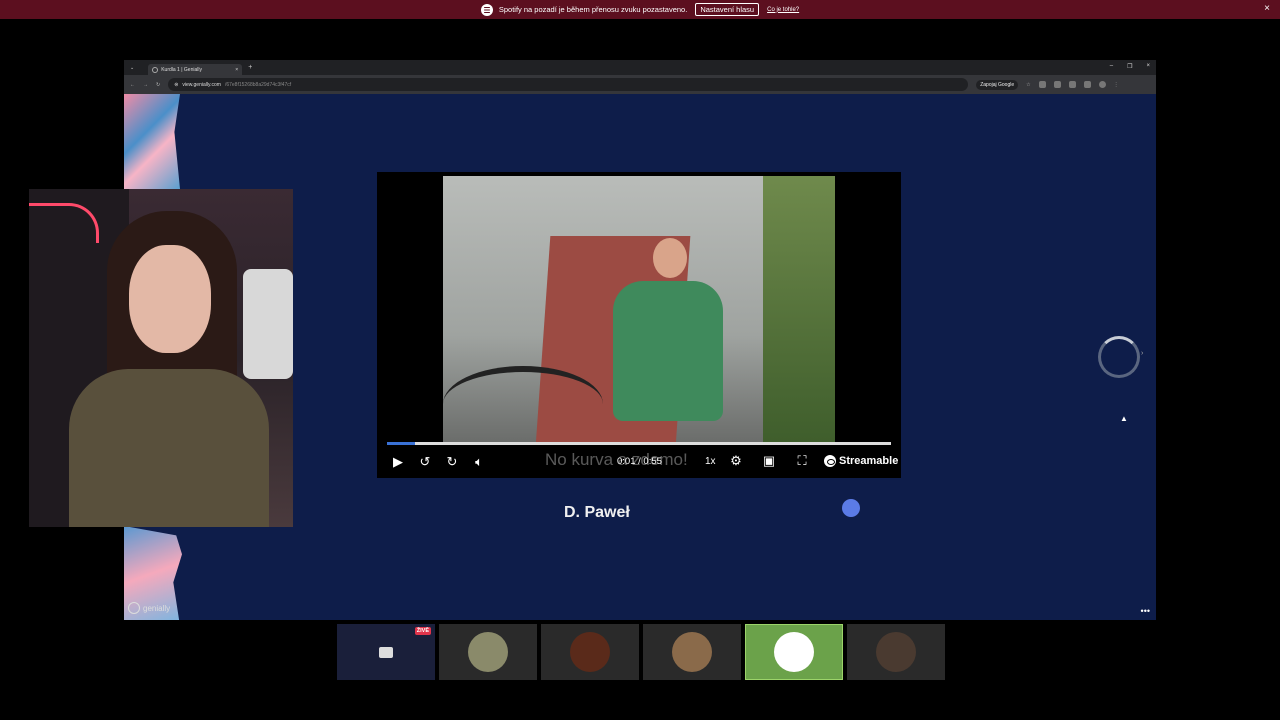 This screenshot has height=720, width=1280. What do you see at coordinates (1116, 85) in the screenshot?
I see `browser-menu-icon: ⋮` at bounding box center [1116, 85].